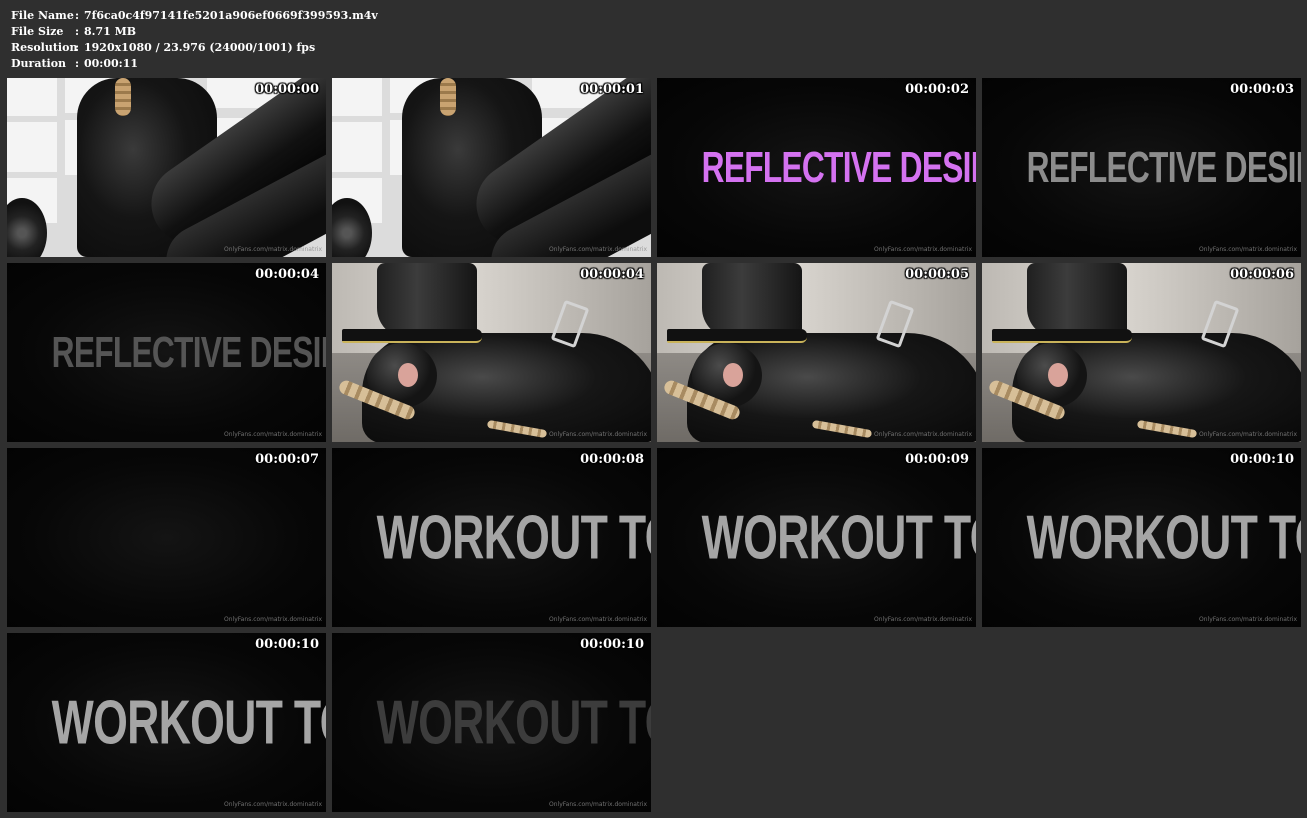 This screenshot has width=1307, height=818. I want to click on resolution-value: 1920x1080 / 23.976 (24000/1001) fps, so click(200, 47).